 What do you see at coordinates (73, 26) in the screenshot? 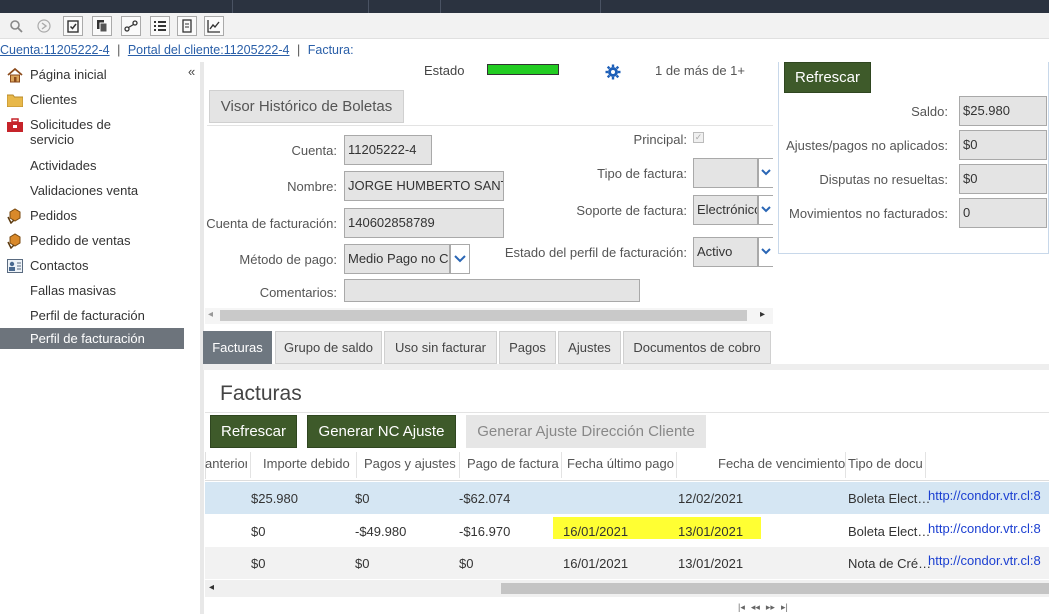
I see `clipboard-check-icon` at bounding box center [73, 26].